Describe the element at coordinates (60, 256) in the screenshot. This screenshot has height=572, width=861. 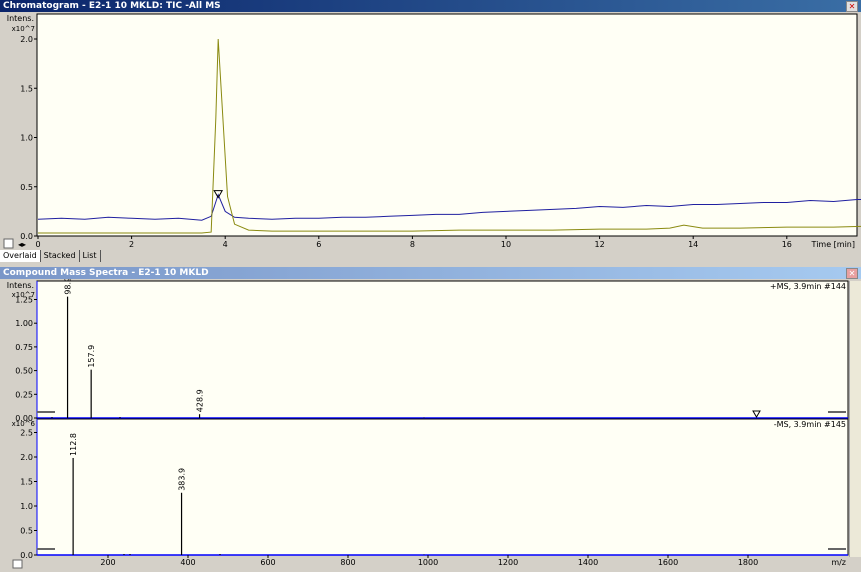
I see `tab-stacked: Stacked` at that location.